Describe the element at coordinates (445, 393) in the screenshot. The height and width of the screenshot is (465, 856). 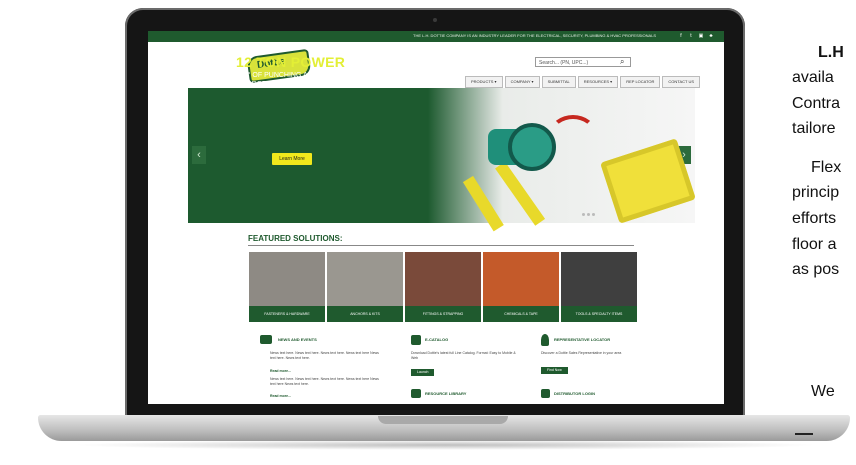
I see `resource-library-title: RESOURCE LIBRARY` at that location.